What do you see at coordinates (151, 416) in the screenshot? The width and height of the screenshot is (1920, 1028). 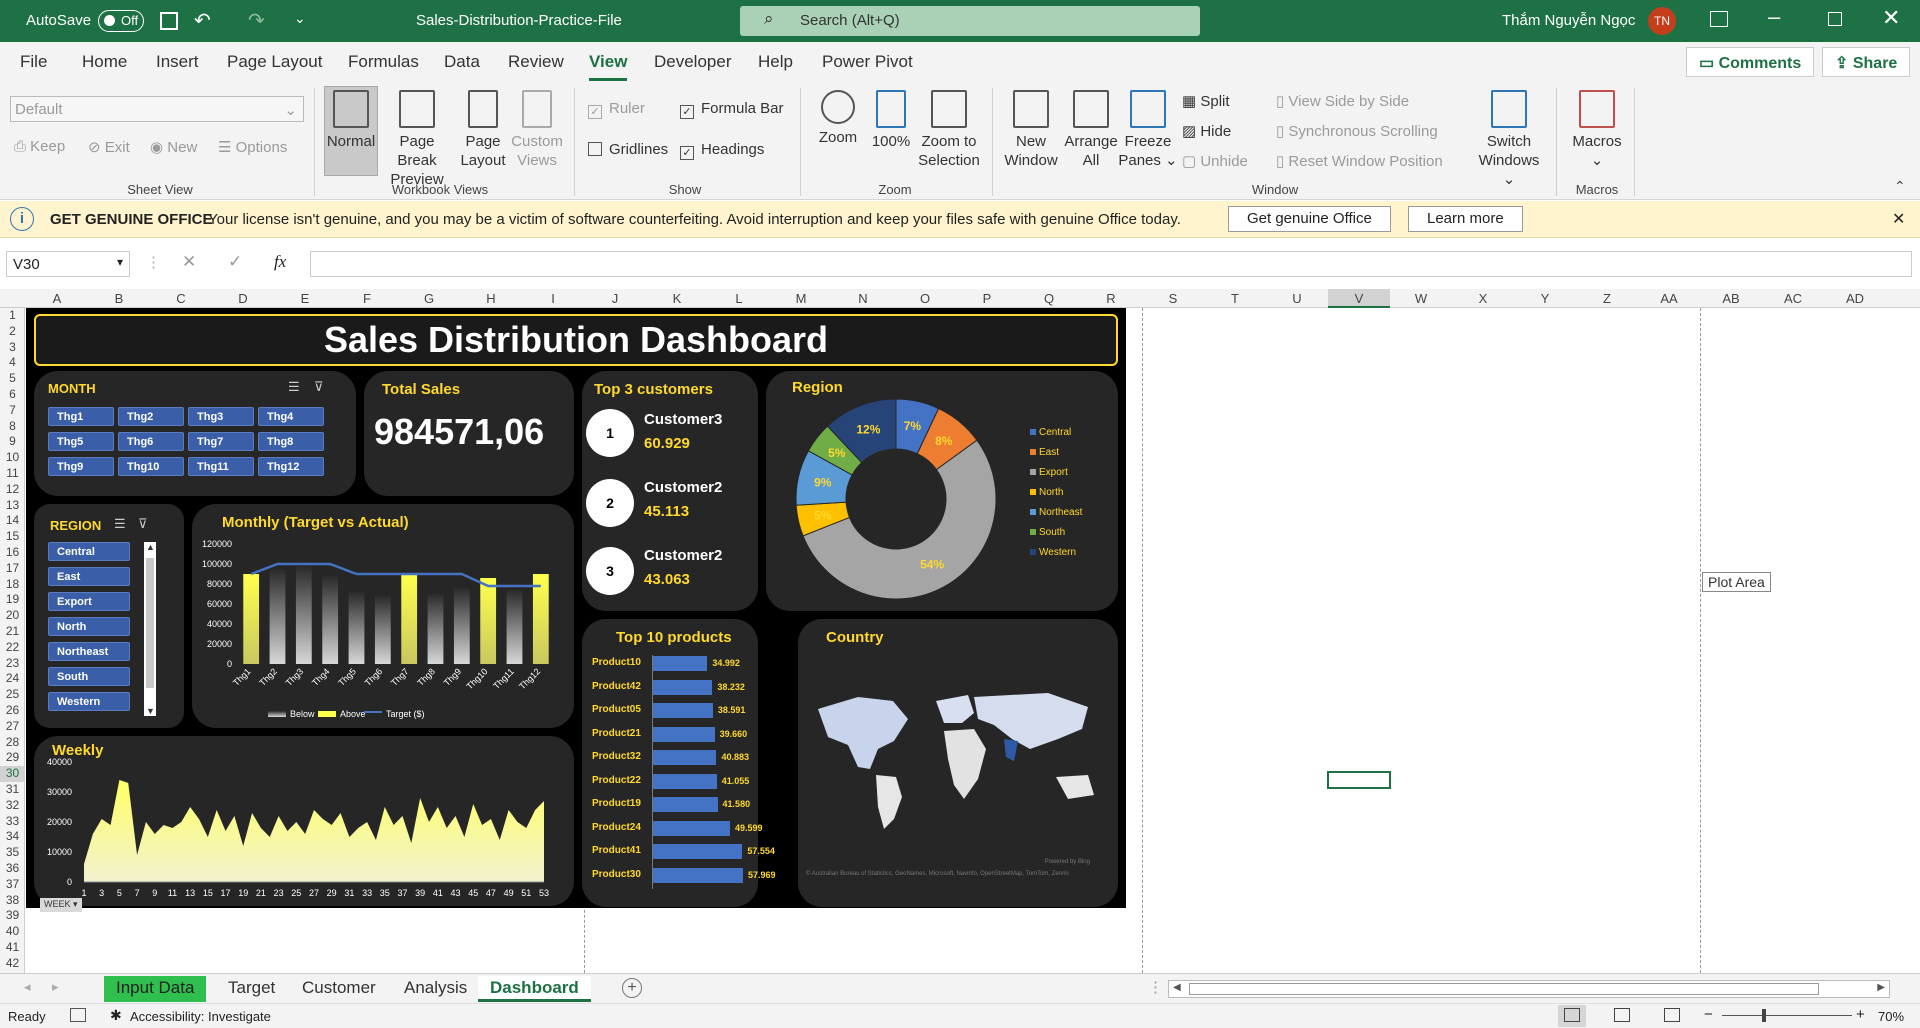 I see `month-slicer-item: Thg2` at bounding box center [151, 416].